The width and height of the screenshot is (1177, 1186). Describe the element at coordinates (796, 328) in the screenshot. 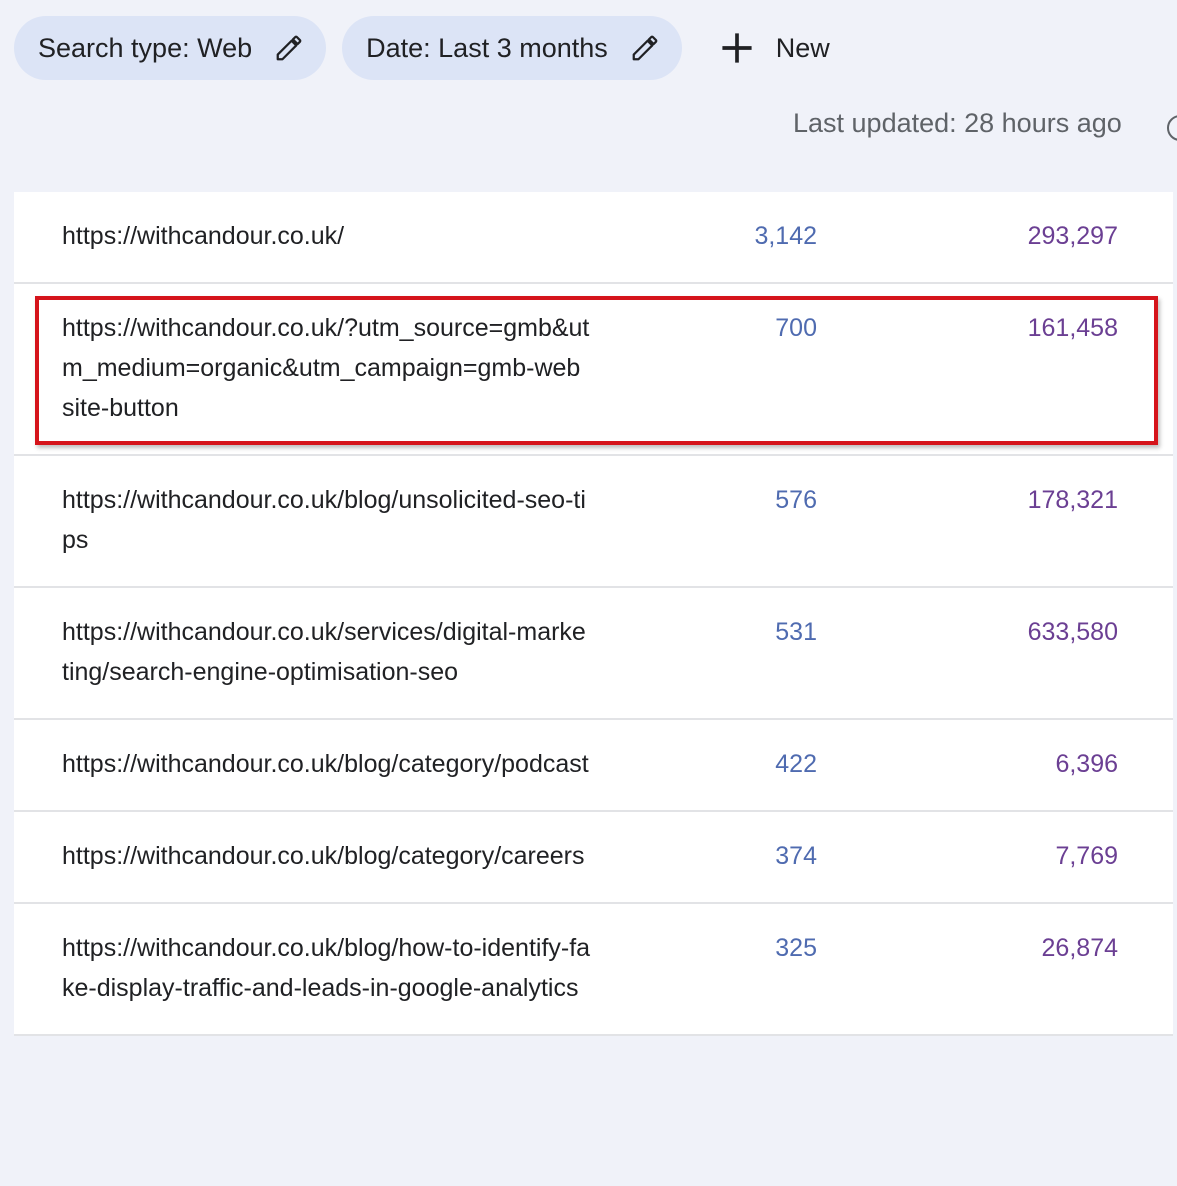

I see `clicks-value: 700` at that location.